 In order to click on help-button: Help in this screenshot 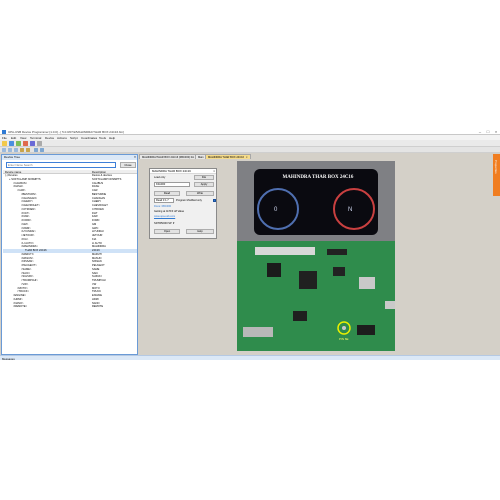, I will do `click(200, 231)`.